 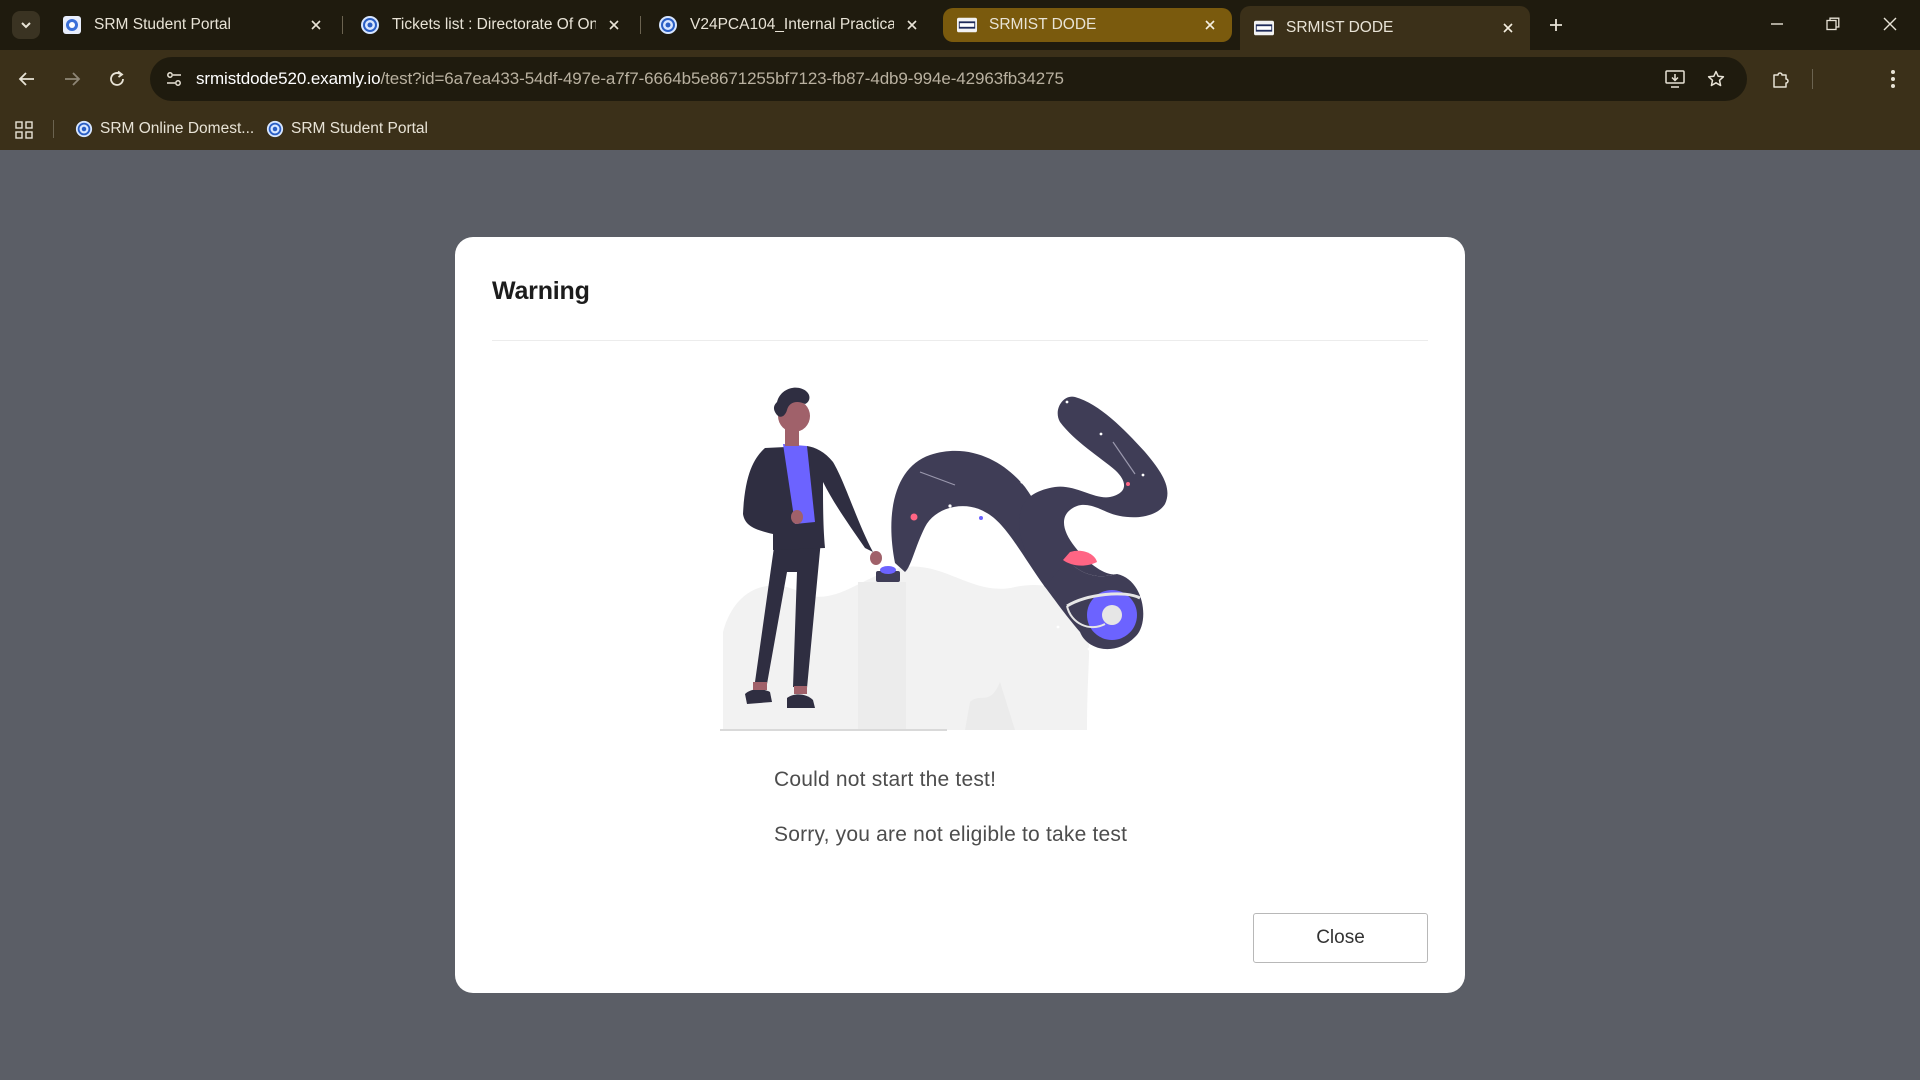 What do you see at coordinates (960, 129) in the screenshot?
I see `bookmarks-bar: SRM Online Domest... SRM Student Portal` at bounding box center [960, 129].